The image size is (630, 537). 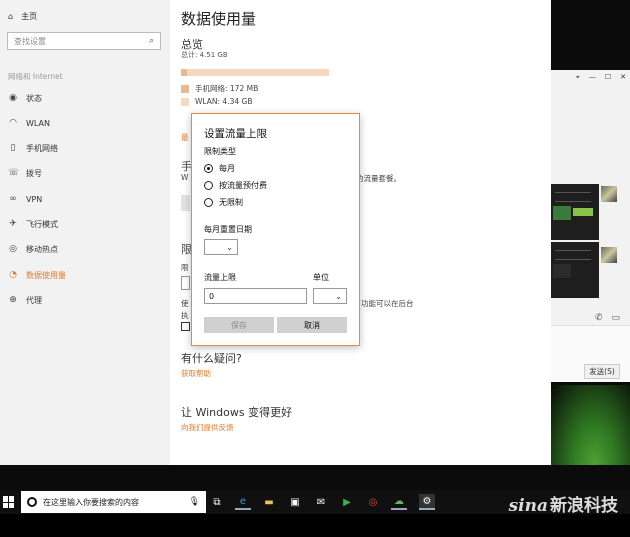 I want to click on limit-type-label: 限制类型, so click(x=220, y=151).